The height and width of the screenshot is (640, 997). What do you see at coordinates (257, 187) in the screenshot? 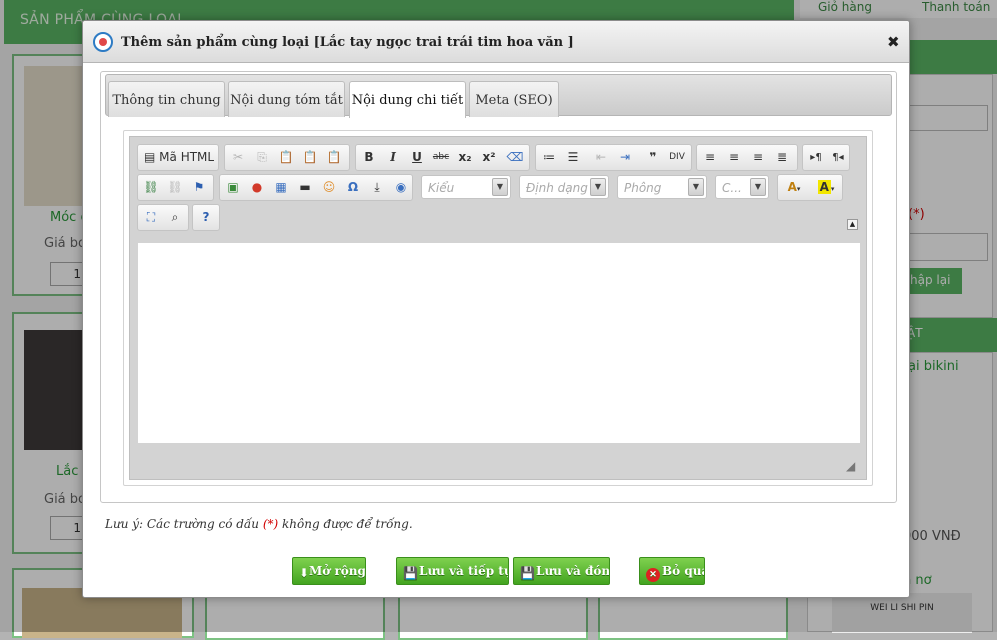
I see `flash-icon: ●` at bounding box center [257, 187].